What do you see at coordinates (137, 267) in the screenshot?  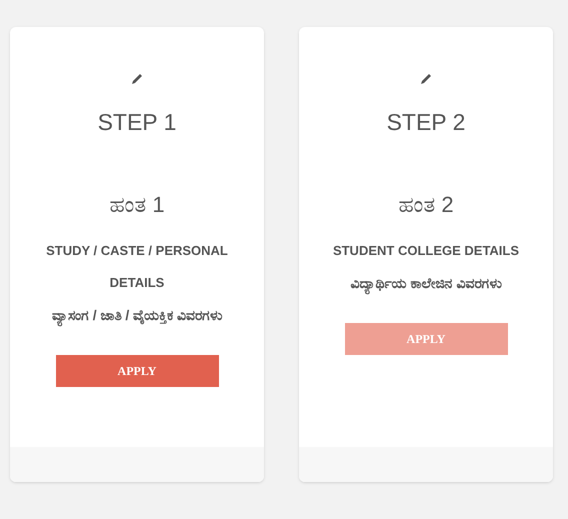 I see `step-description: STUDY / CASTE / PERSONAL DETAILS` at bounding box center [137, 267].